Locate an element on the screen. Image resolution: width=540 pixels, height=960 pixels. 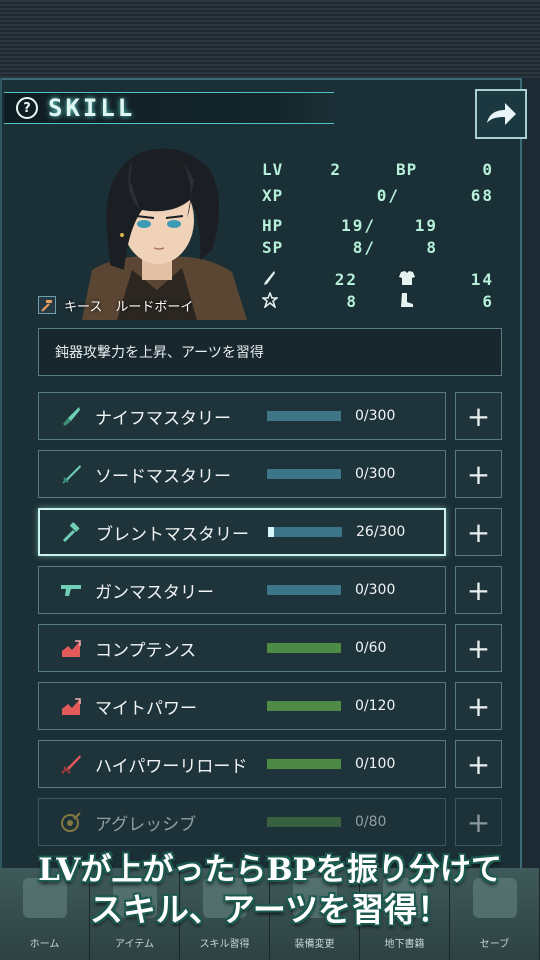
skill-count: 0/120 is located at coordinates (375, 706).